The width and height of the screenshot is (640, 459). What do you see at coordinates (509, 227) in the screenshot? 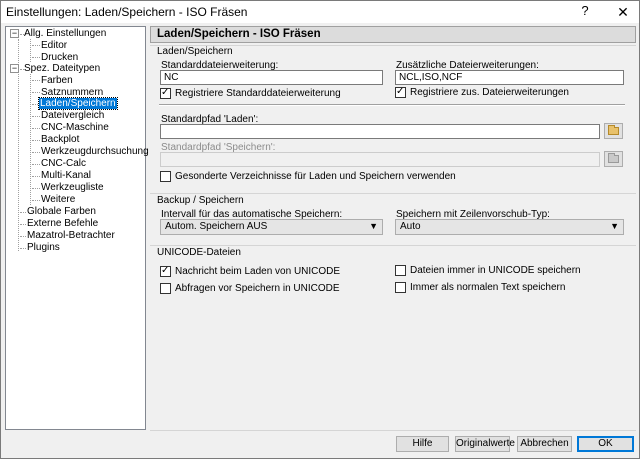
I see `linefeed-select: Auto ▼` at bounding box center [509, 227].